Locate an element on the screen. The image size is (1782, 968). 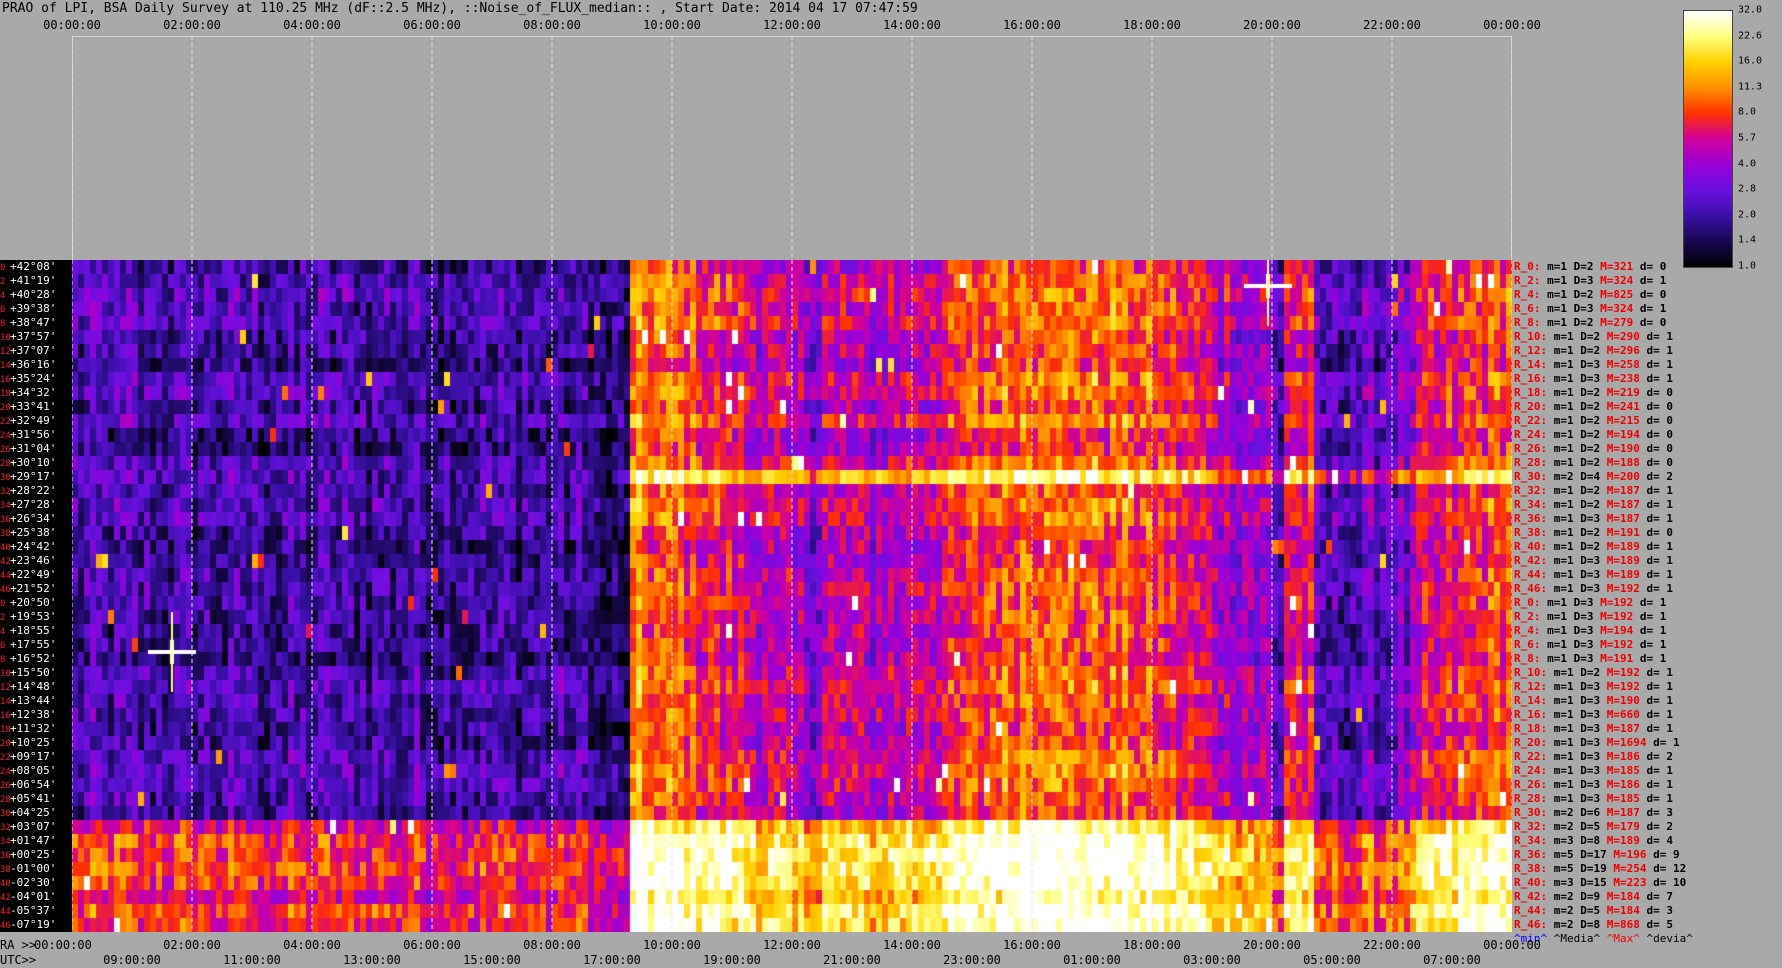
declination-label: 12+37°07' is located at coordinates (28, 350).